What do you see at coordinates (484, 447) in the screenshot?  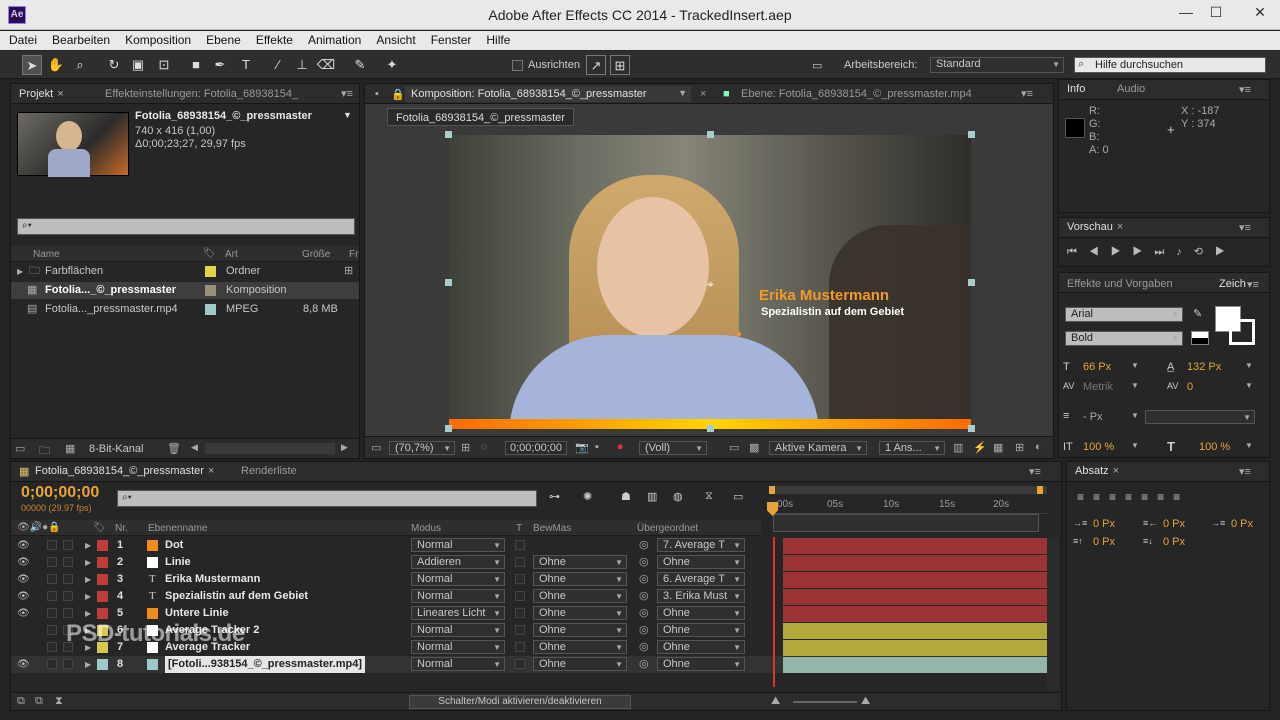 I see `mask-visibility-icon: ◌` at bounding box center [484, 447].